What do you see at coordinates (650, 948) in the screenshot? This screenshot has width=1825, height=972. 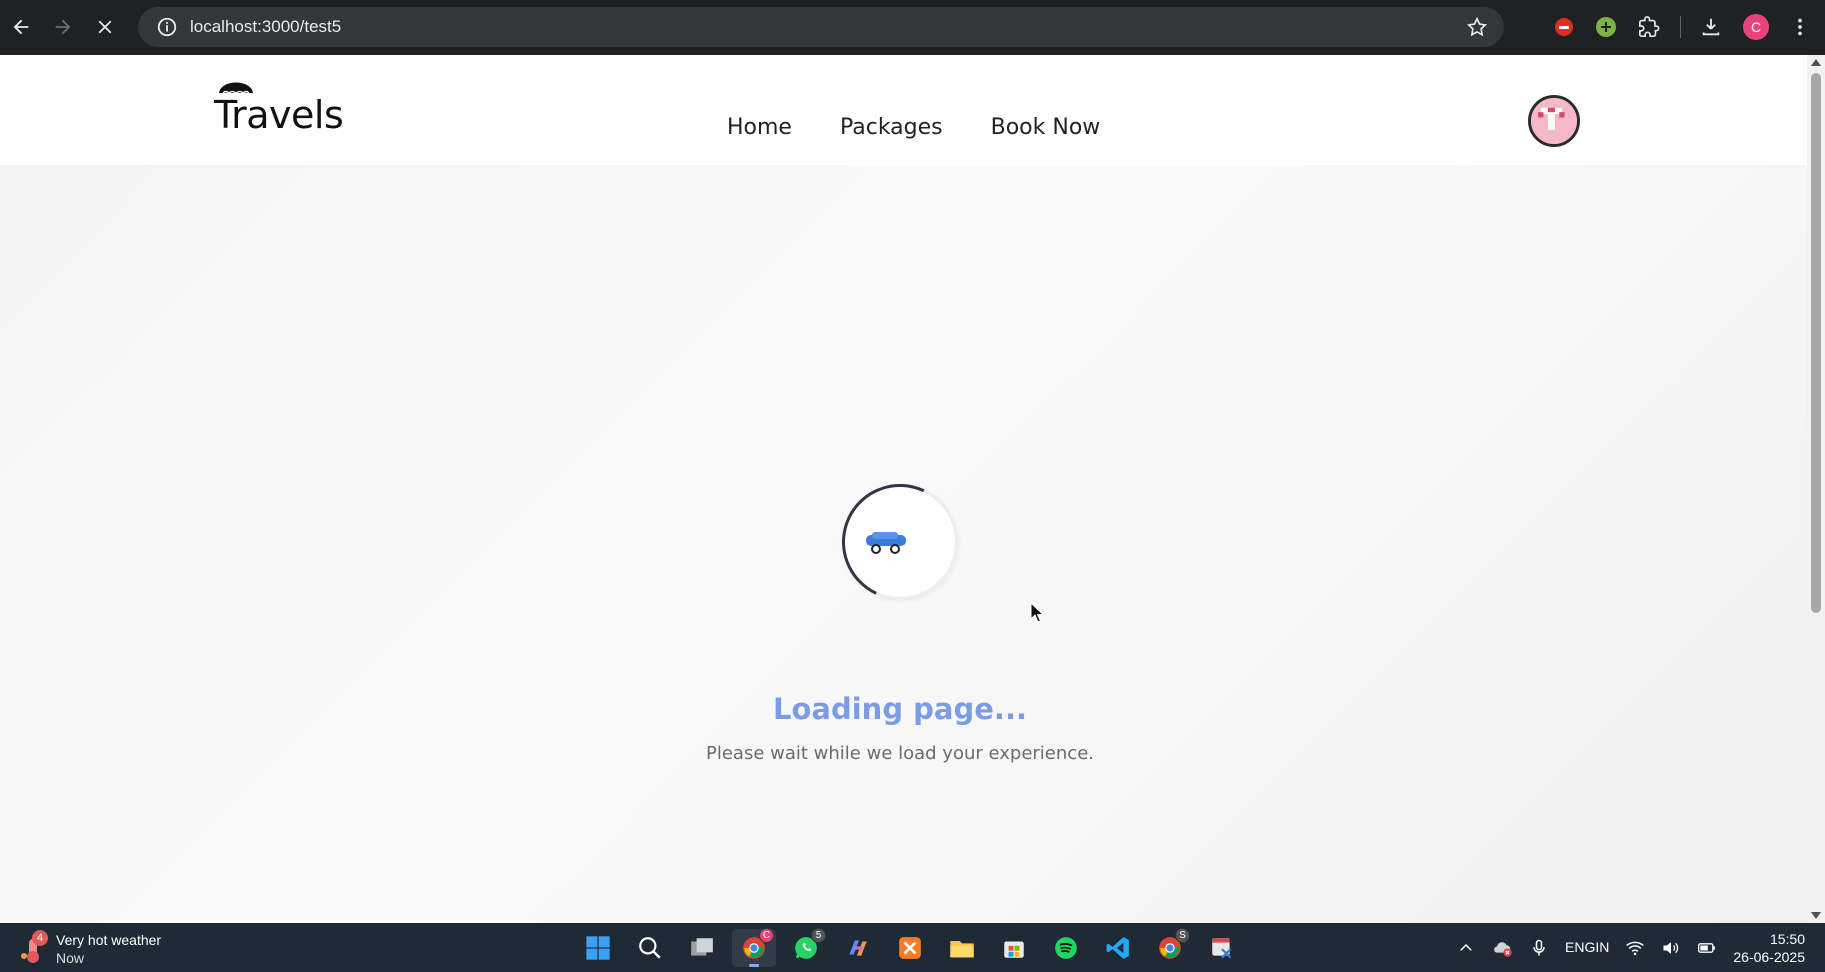 I see `search-icon` at bounding box center [650, 948].